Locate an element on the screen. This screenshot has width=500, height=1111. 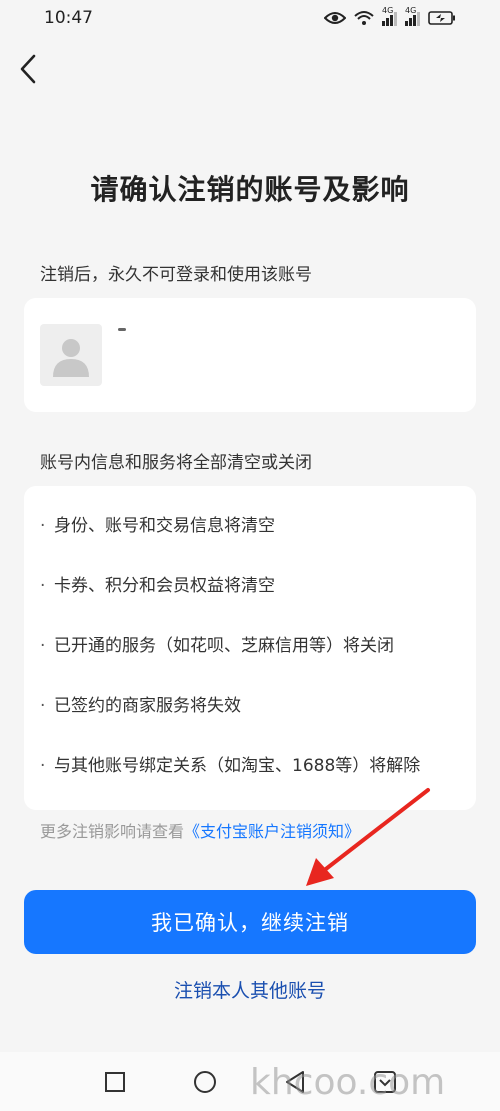
battery-icon is located at coordinates (441, 18).